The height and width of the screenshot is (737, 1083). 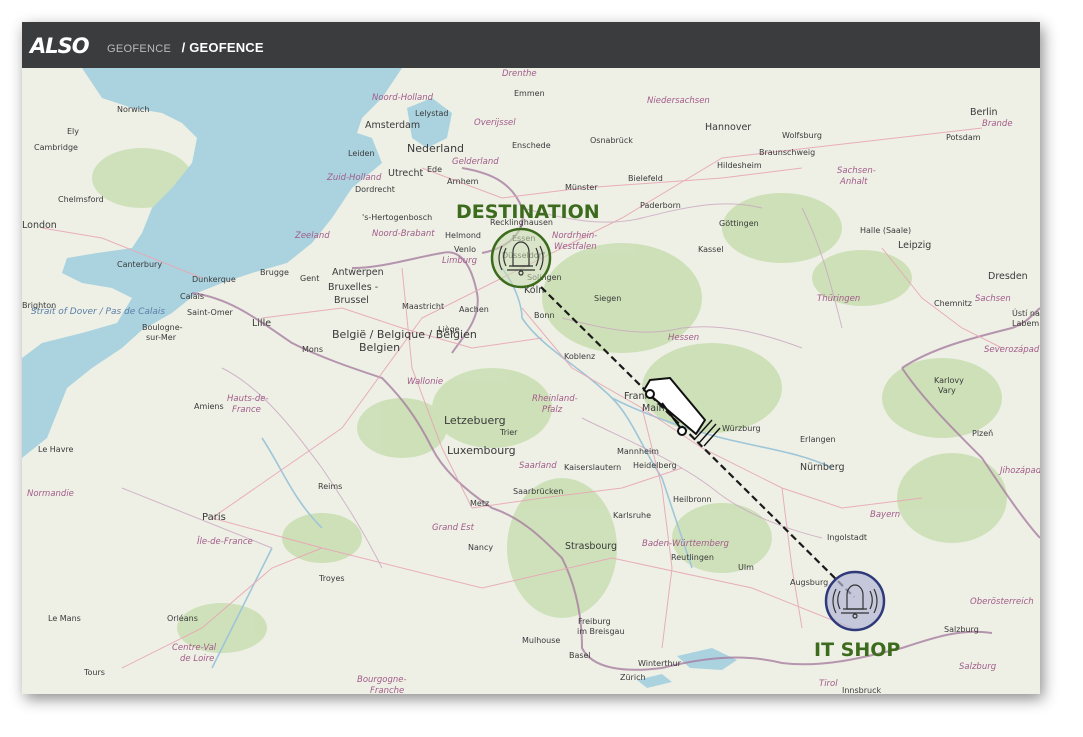 I want to click on svg-text: sur-Mer, so click(x=161, y=337).